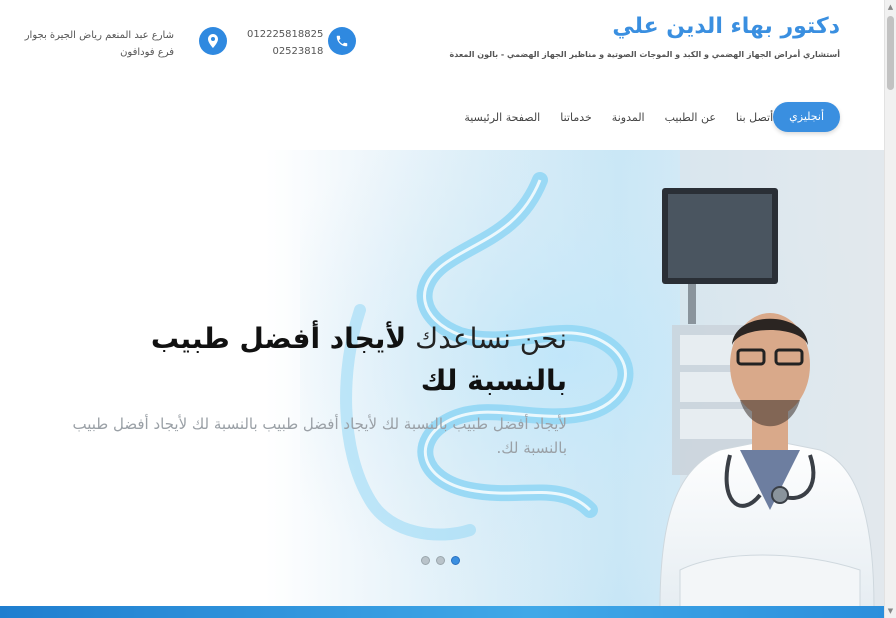 The height and width of the screenshot is (618, 896). I want to click on slider-dots, so click(440, 560).